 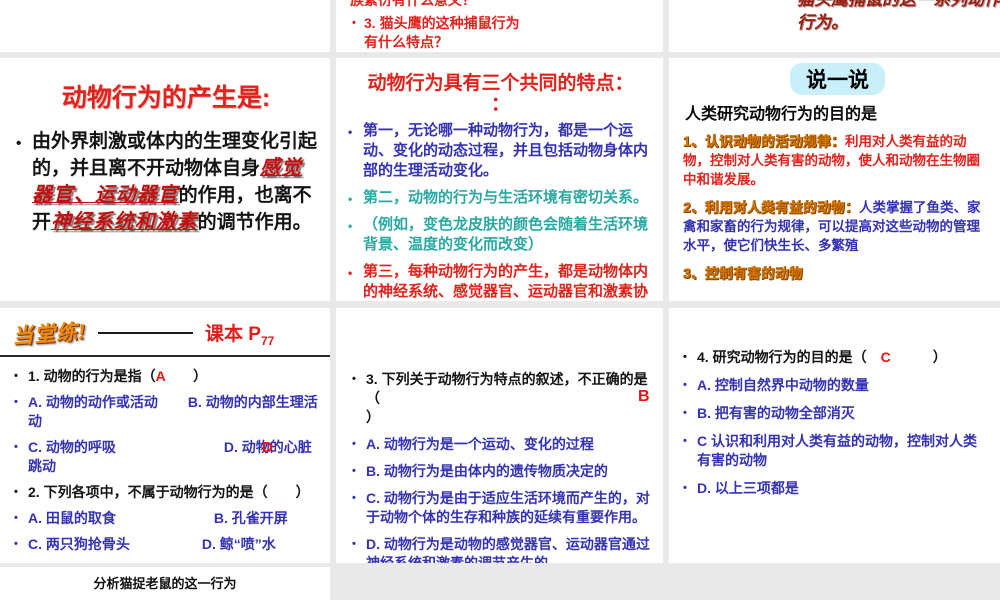 I want to click on purpose-item-2-head: 2、利用对人类有益的动物：, so click(x=771, y=207).